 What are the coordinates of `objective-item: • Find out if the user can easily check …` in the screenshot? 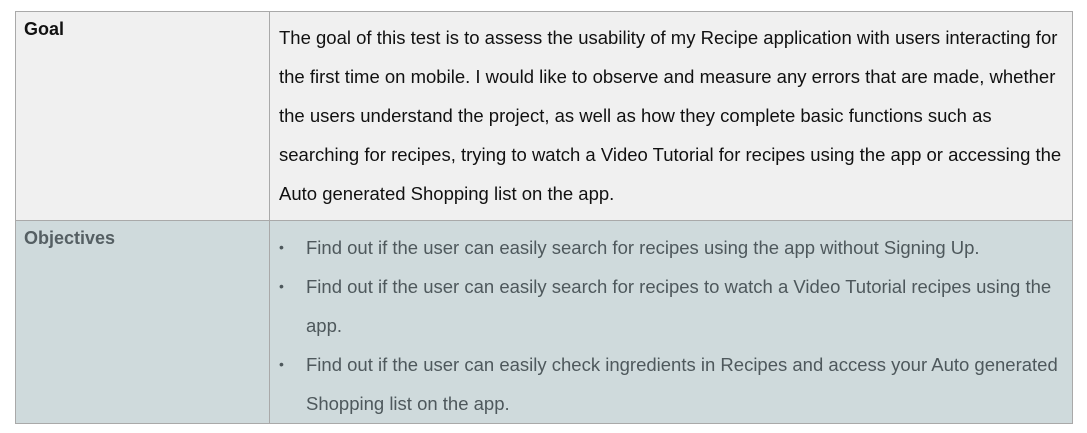 It's located at (669, 384).